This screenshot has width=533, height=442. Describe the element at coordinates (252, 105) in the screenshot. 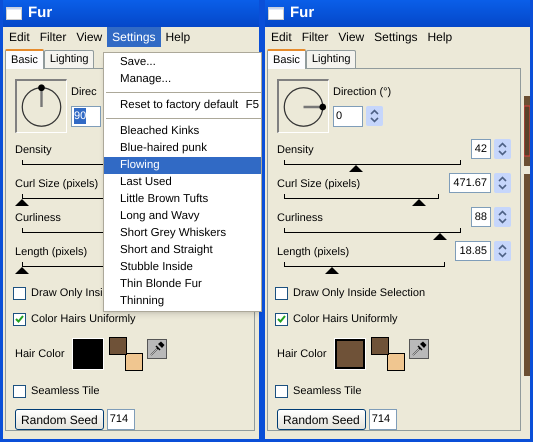

I see `shortcut-label: F5` at that location.